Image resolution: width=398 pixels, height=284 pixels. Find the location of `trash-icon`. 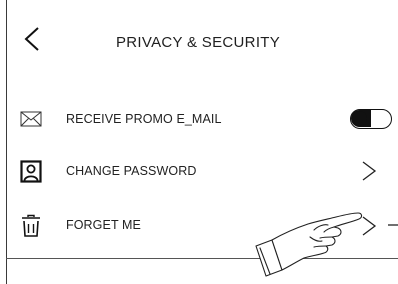

trash-icon is located at coordinates (31, 225).